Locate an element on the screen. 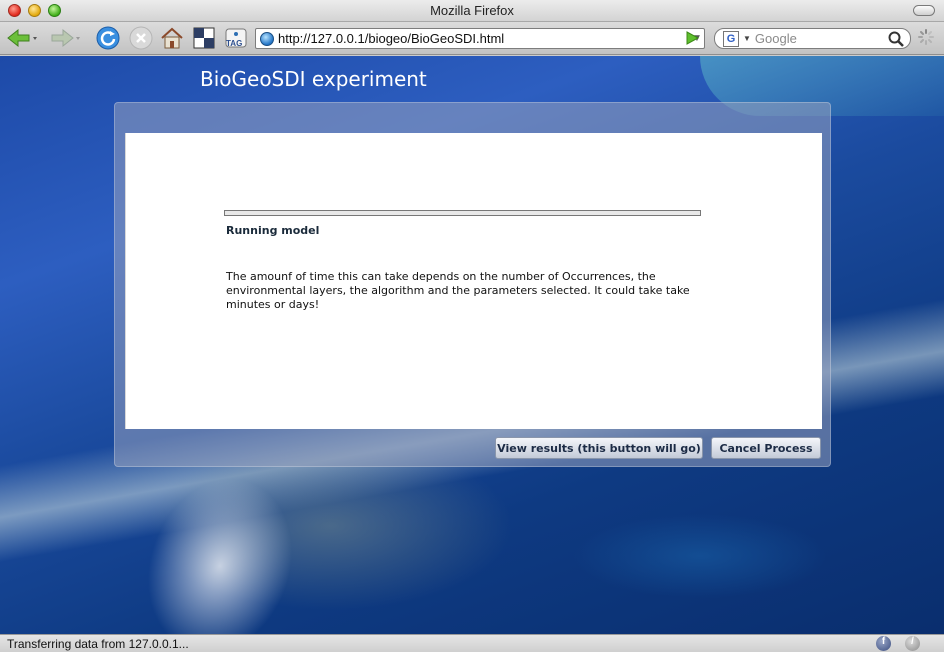 The width and height of the screenshot is (944, 652). home-button is located at coordinates (172, 38).